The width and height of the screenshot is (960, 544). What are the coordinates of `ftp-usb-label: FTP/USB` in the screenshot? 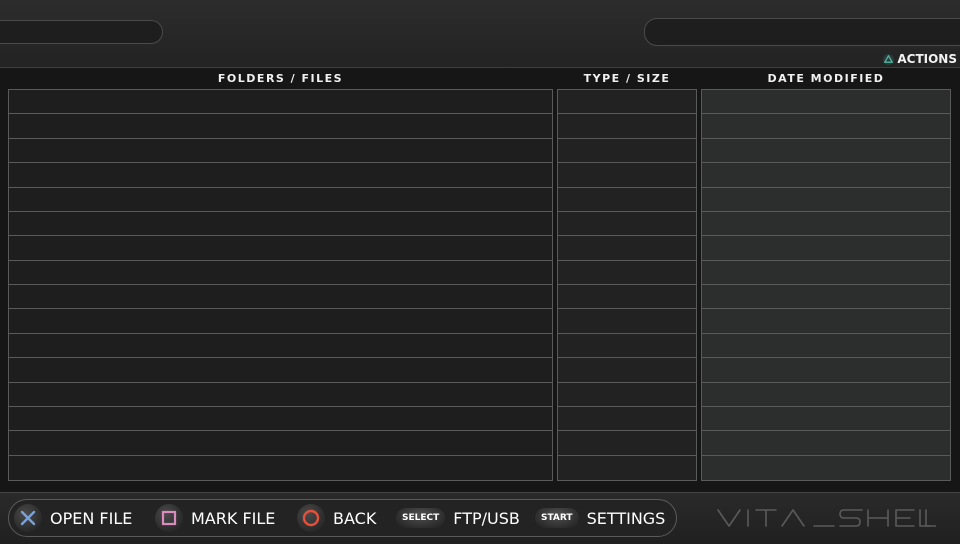 It's located at (486, 518).